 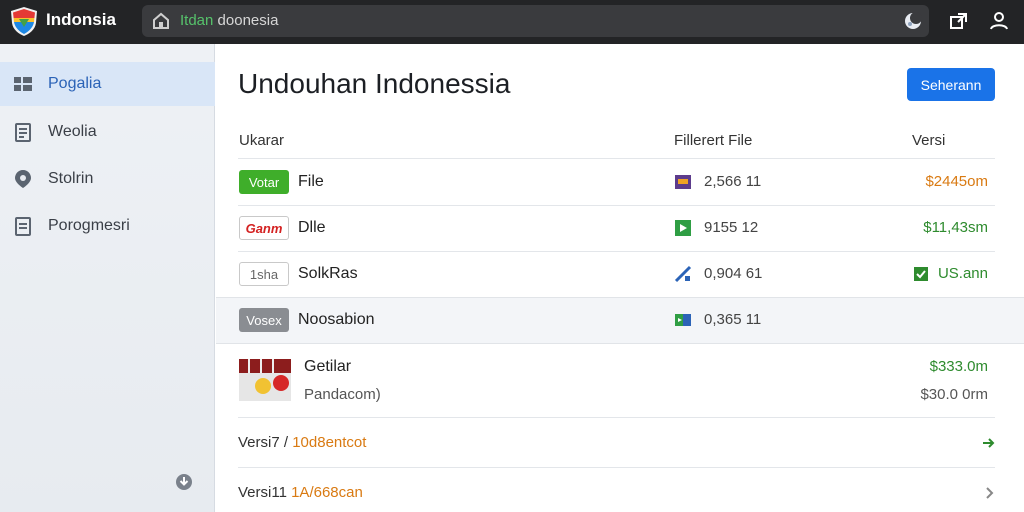 What do you see at coordinates (24, 21) in the screenshot?
I see `app-logo-shield-icon` at bounding box center [24, 21].